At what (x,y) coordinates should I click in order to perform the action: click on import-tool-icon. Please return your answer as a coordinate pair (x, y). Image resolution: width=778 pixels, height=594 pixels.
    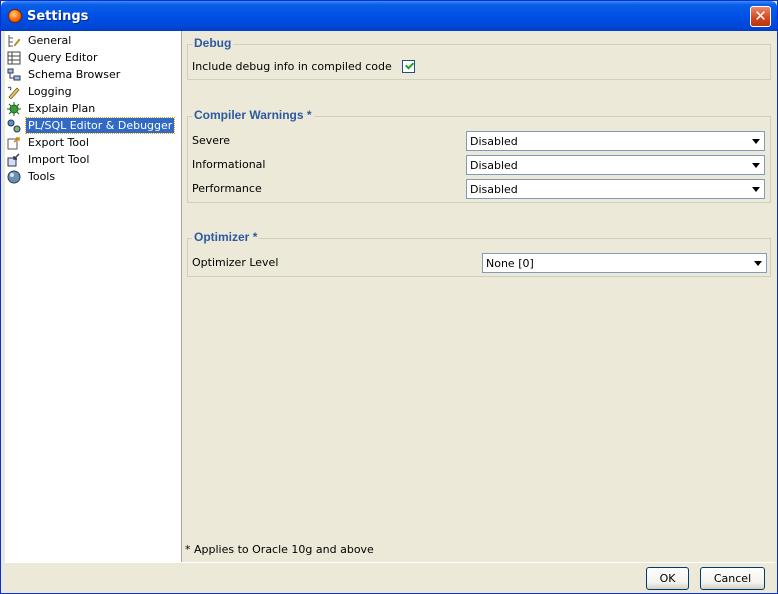
    Looking at the image, I should click on (14, 160).